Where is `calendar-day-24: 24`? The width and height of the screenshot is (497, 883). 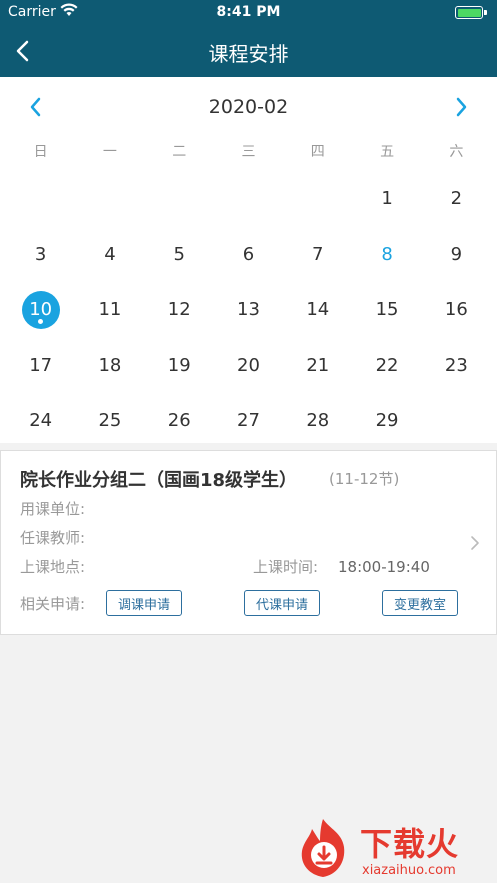 calendar-day-24: 24 is located at coordinates (40, 421).